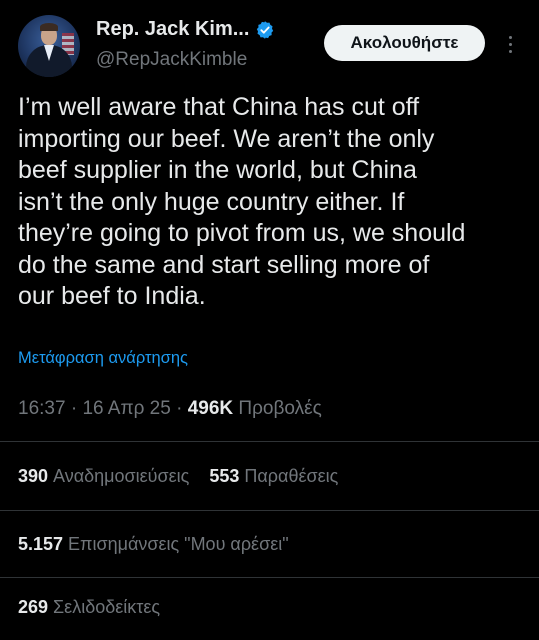 This screenshot has height=640, width=539. I want to click on reposts-stat: 390 Αναδημοσιεύσεις, so click(103, 476).